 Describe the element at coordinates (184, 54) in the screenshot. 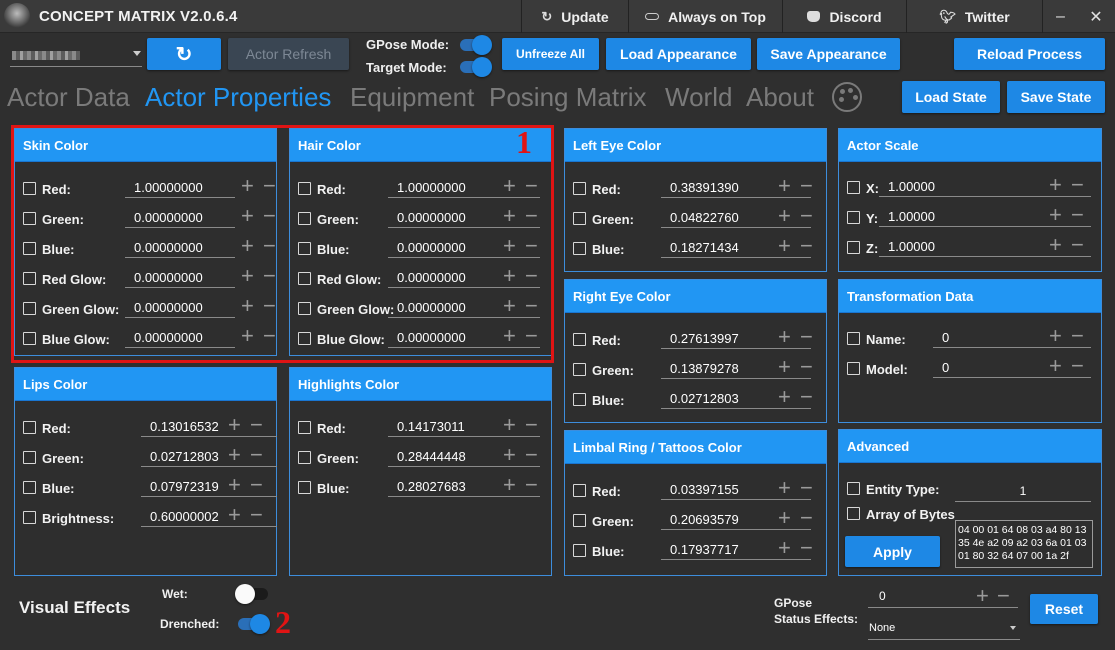

I see `refresh-button: ↻` at that location.